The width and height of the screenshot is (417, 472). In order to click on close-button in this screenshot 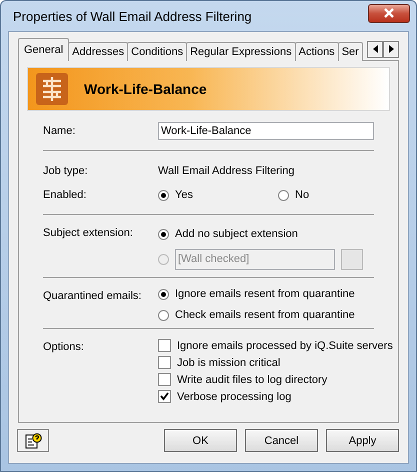, I will do `click(389, 13)`.